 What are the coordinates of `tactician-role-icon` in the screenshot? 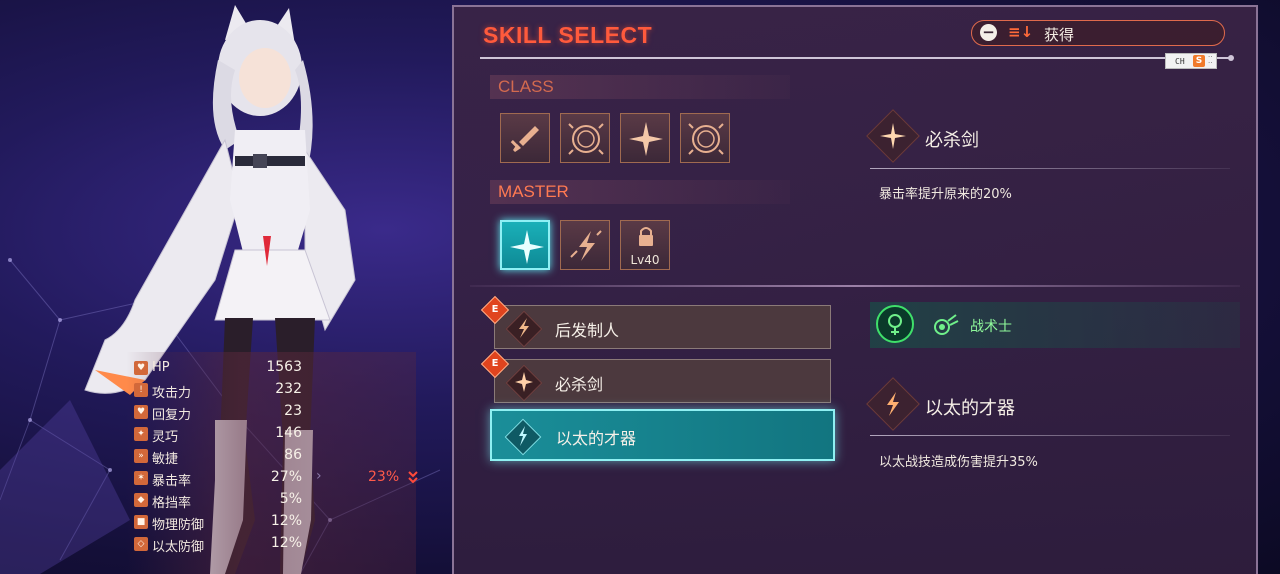 It's located at (895, 324).